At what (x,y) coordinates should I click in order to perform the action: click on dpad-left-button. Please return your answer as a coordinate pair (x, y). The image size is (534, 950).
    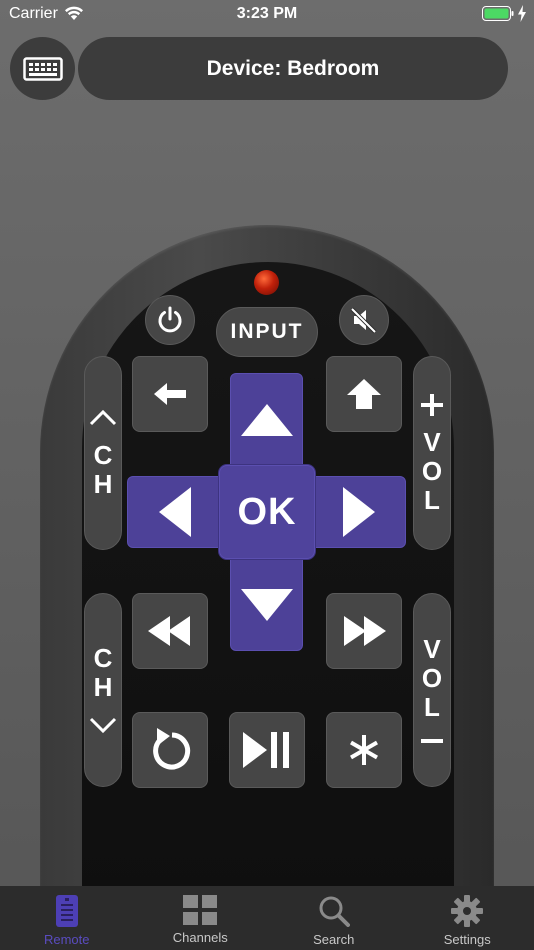
    Looking at the image, I should click on (174, 512).